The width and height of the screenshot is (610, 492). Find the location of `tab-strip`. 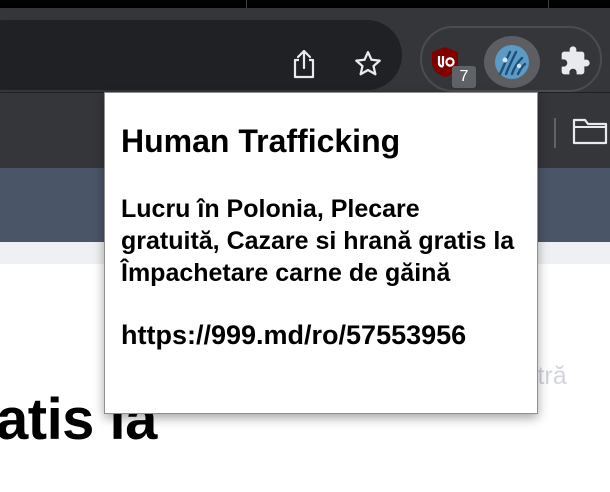

tab-strip is located at coordinates (305, 4).